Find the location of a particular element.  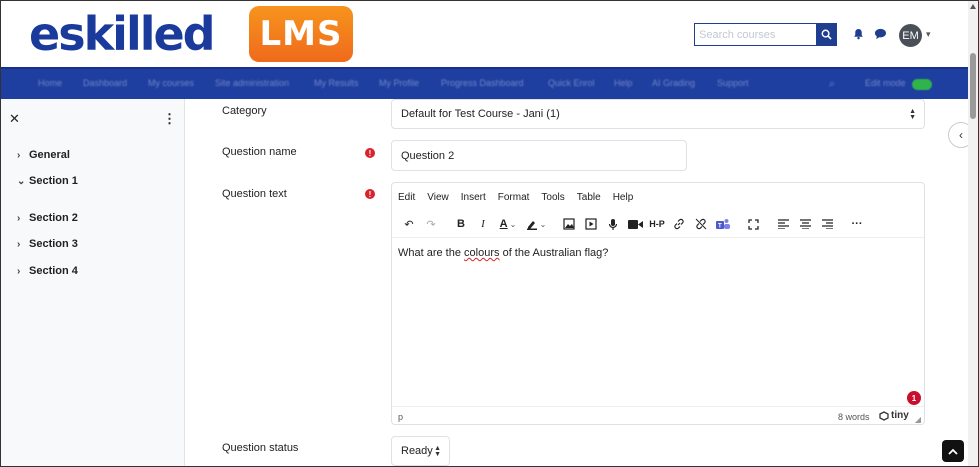

text-color-icon: A ⌄ is located at coordinates (508, 224).